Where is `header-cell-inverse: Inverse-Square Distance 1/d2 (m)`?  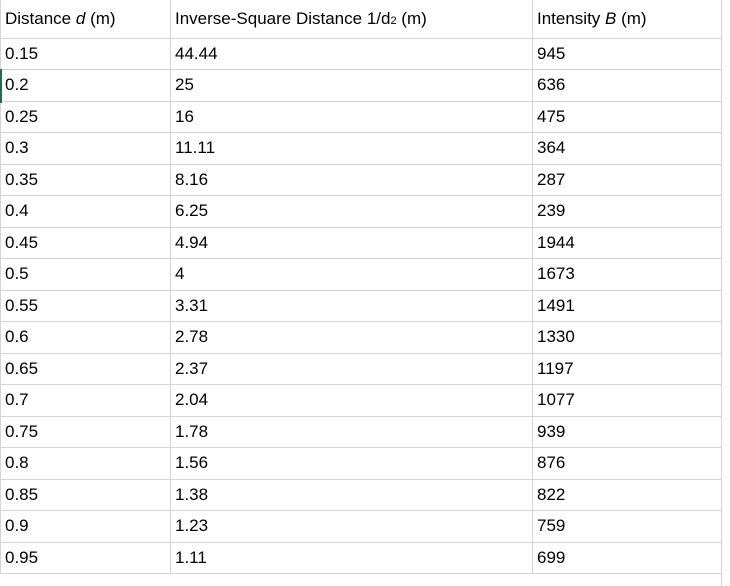 header-cell-inverse: Inverse-Square Distance 1/d2 (m) is located at coordinates (351, 19).